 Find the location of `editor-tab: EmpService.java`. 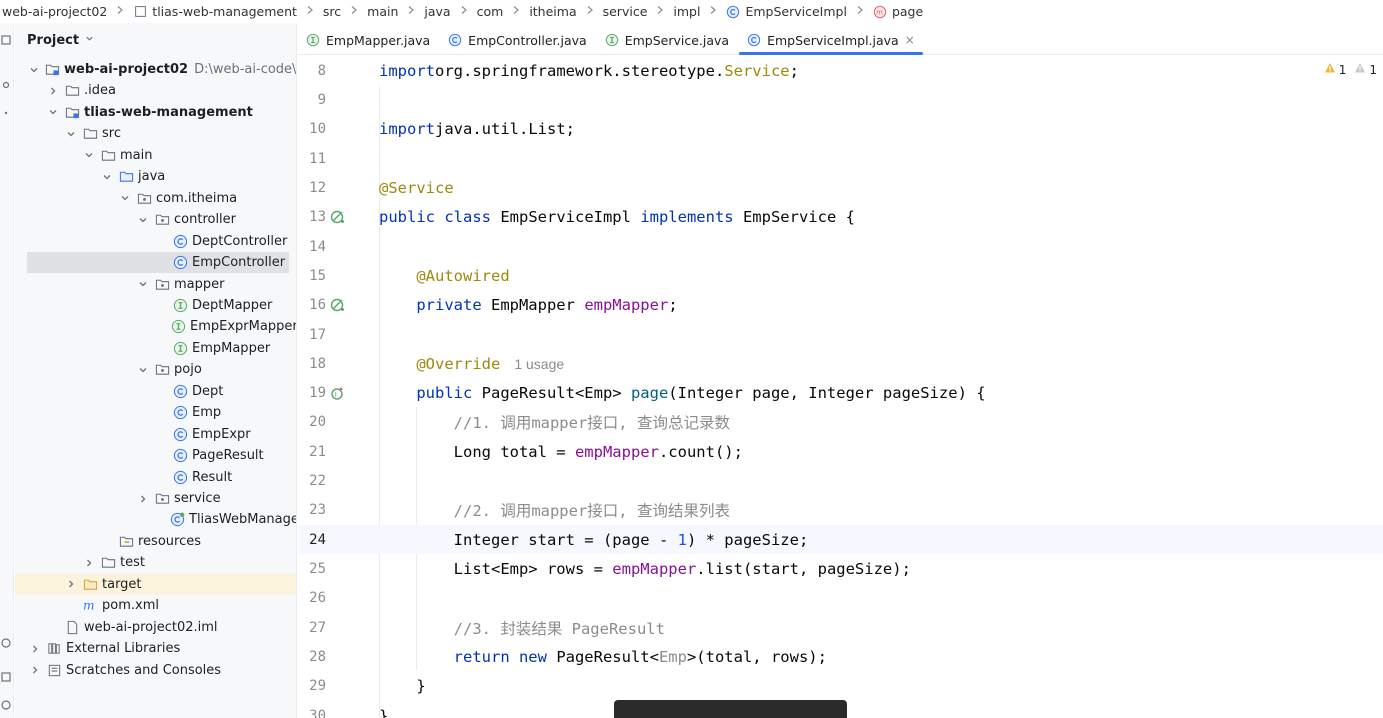

editor-tab: EmpService.java is located at coordinates (667, 40).